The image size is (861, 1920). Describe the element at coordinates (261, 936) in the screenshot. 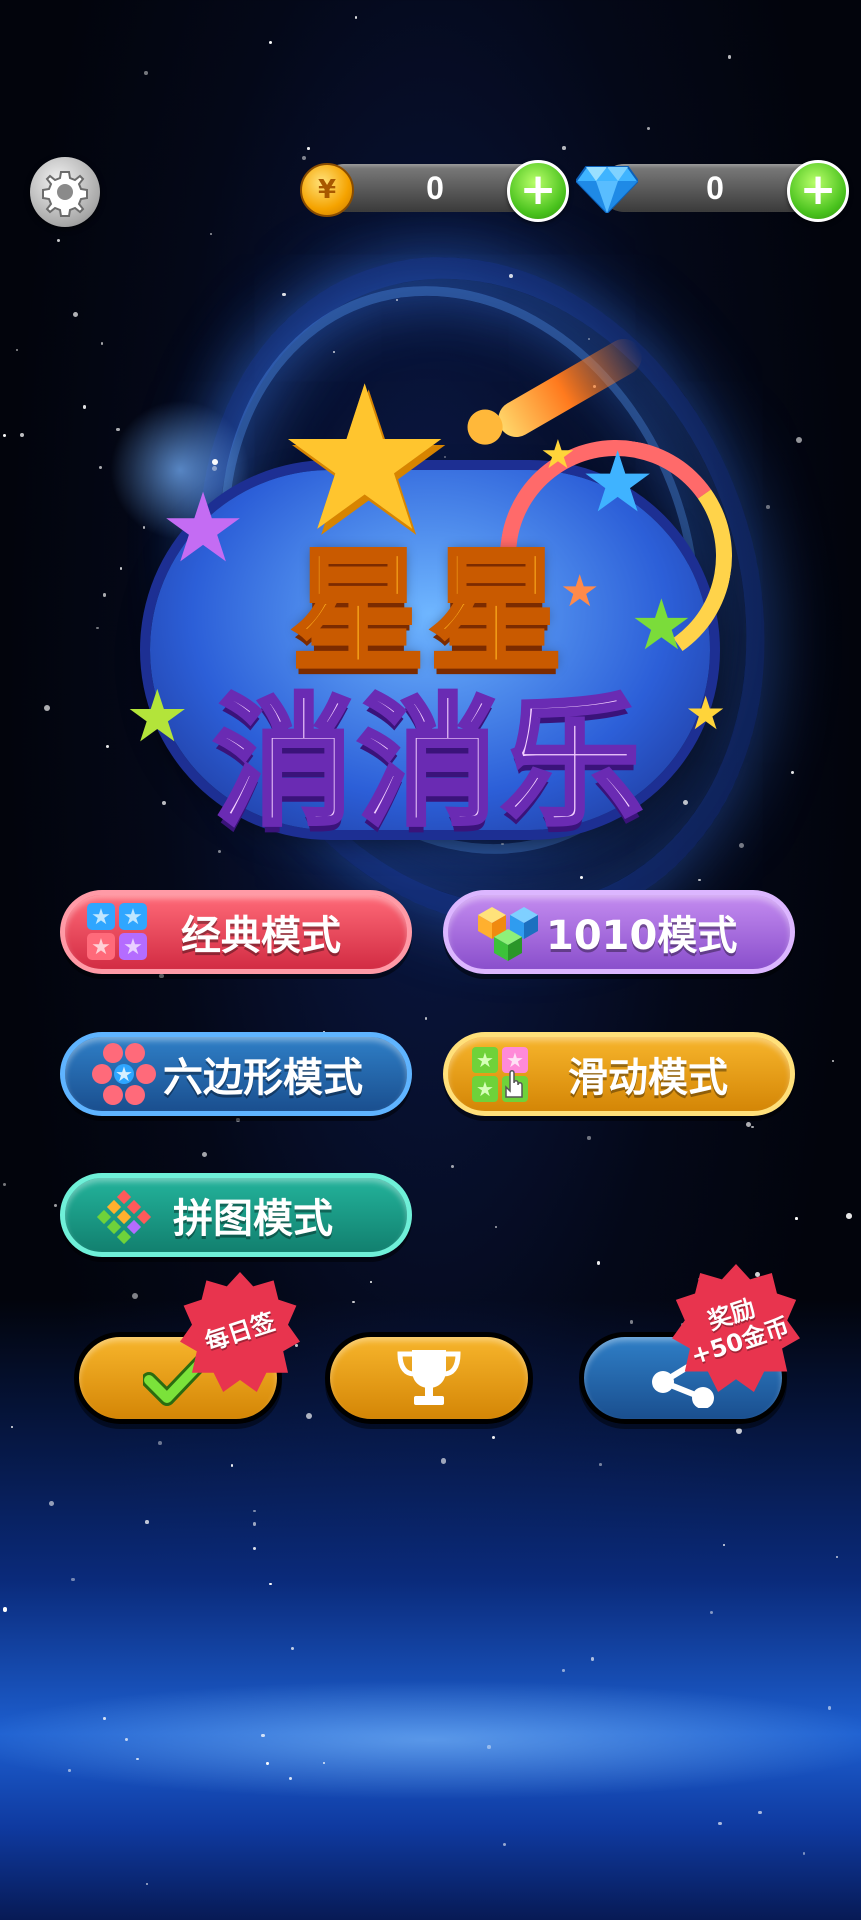

I see `classic-mode-label: 经典模式` at that location.